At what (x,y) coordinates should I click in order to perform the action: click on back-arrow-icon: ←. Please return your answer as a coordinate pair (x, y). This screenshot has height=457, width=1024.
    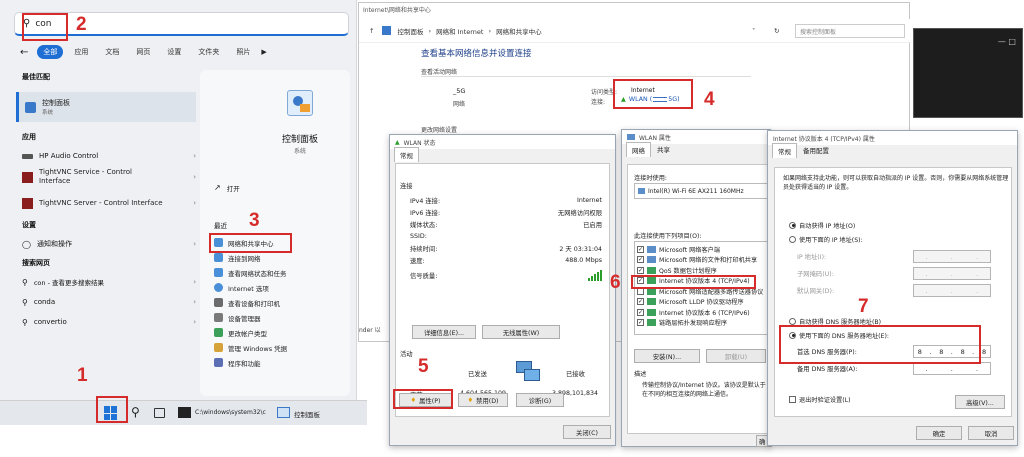
    Looking at the image, I should click on (24, 52).